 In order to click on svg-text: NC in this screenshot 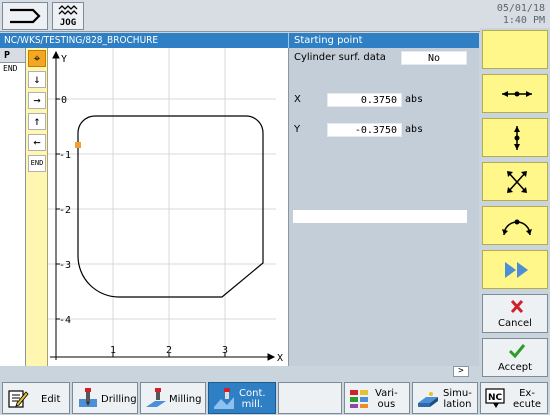, I will do `click(495, 398)`.